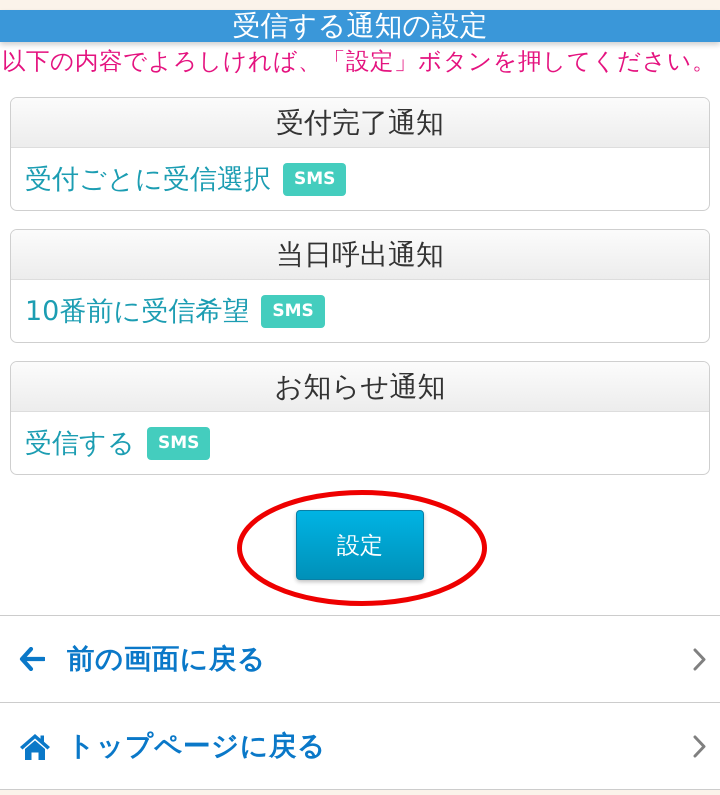 The image size is (720, 795). What do you see at coordinates (360, 746) in the screenshot?
I see `home-link: トップページに戻る` at bounding box center [360, 746].